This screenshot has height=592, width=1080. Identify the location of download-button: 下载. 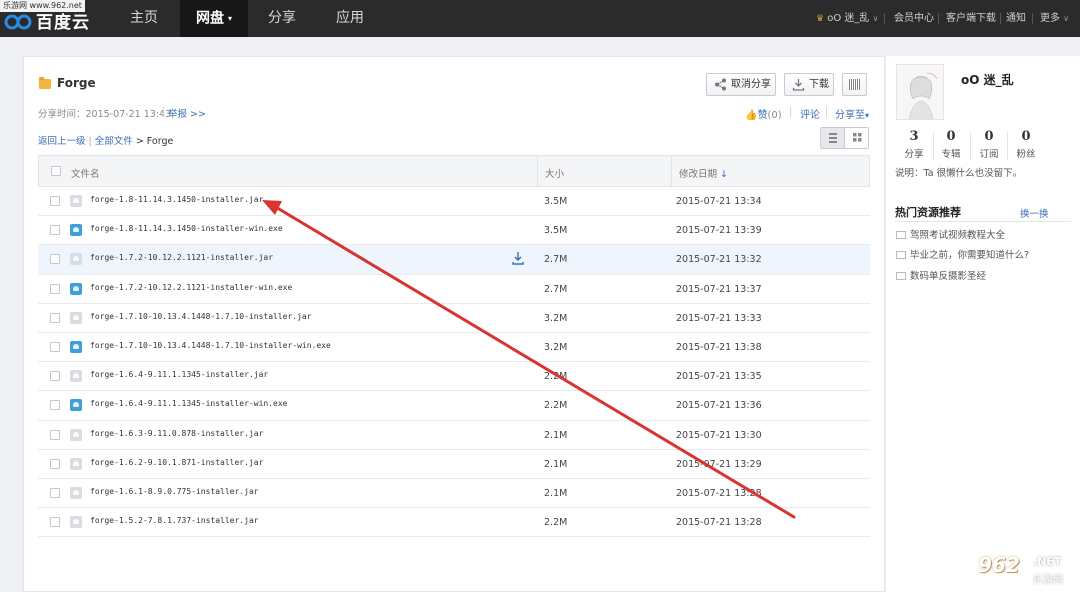
(809, 84).